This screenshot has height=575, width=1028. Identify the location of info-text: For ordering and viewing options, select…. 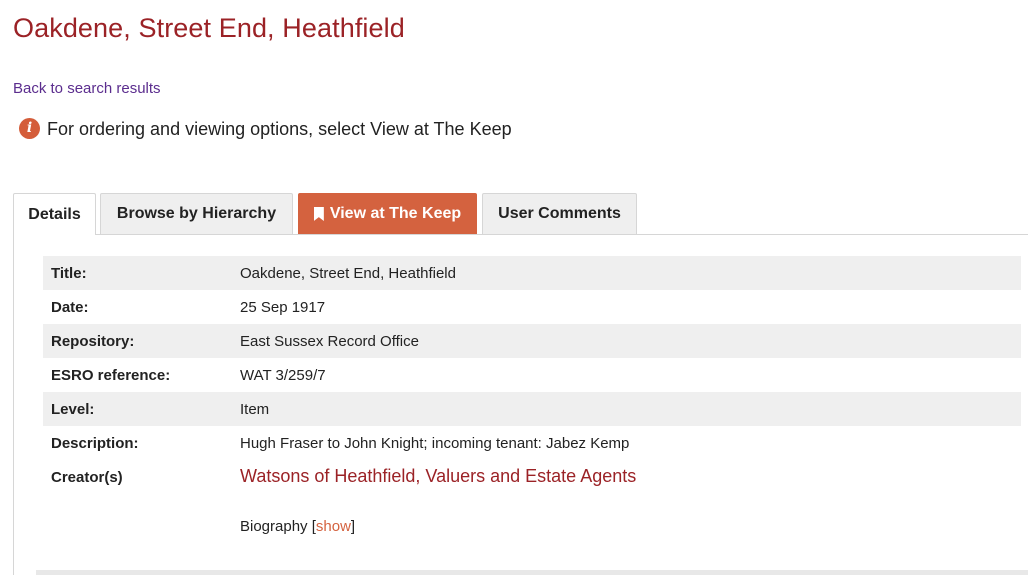
(279, 129).